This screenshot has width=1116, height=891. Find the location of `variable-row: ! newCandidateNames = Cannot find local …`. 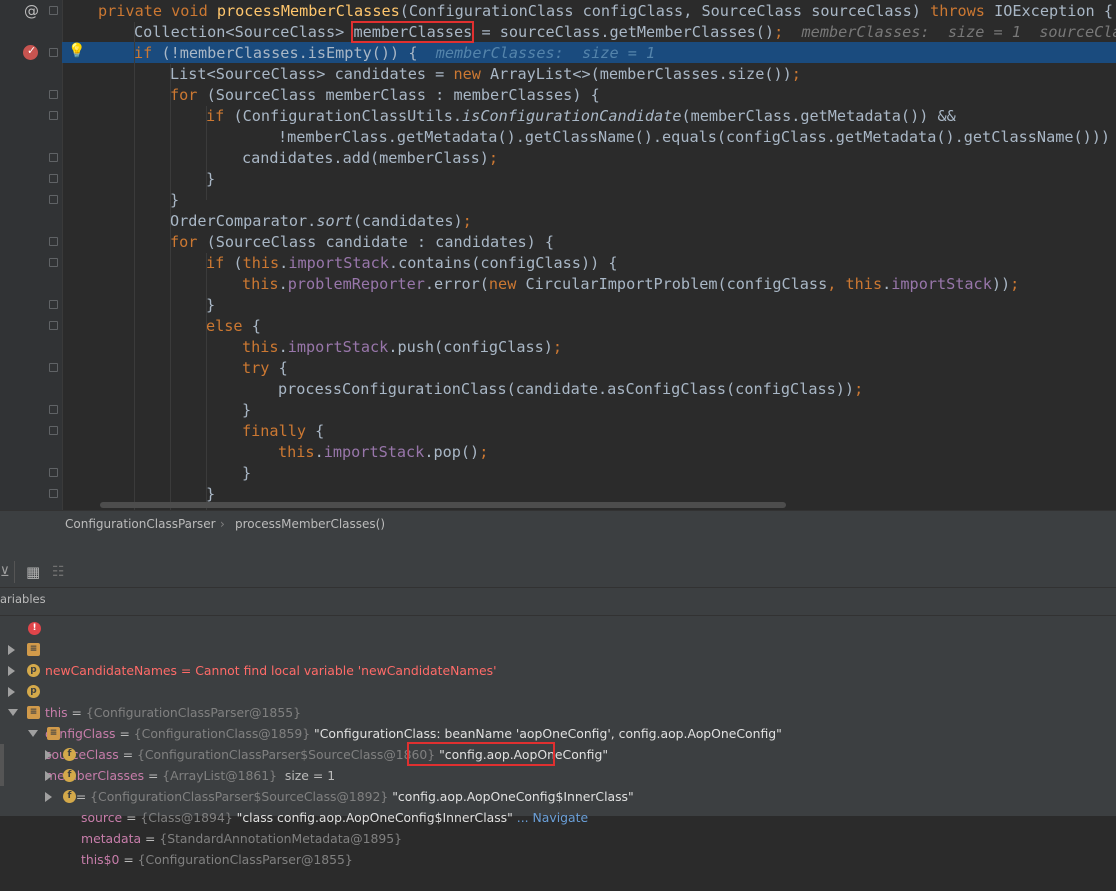

variable-row: ! newCandidateNames = Cannot find local … is located at coordinates (262, 648).